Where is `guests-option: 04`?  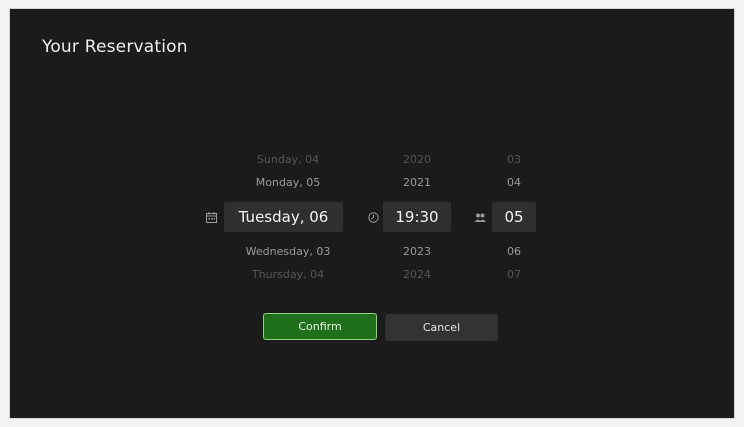 guests-option: 04 is located at coordinates (514, 182).